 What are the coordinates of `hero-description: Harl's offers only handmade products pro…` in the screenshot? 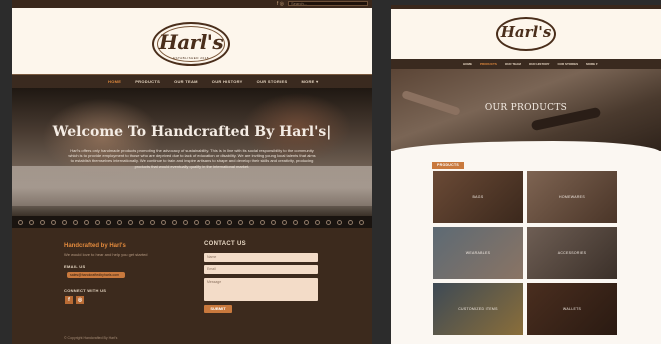 It's located at (192, 158).